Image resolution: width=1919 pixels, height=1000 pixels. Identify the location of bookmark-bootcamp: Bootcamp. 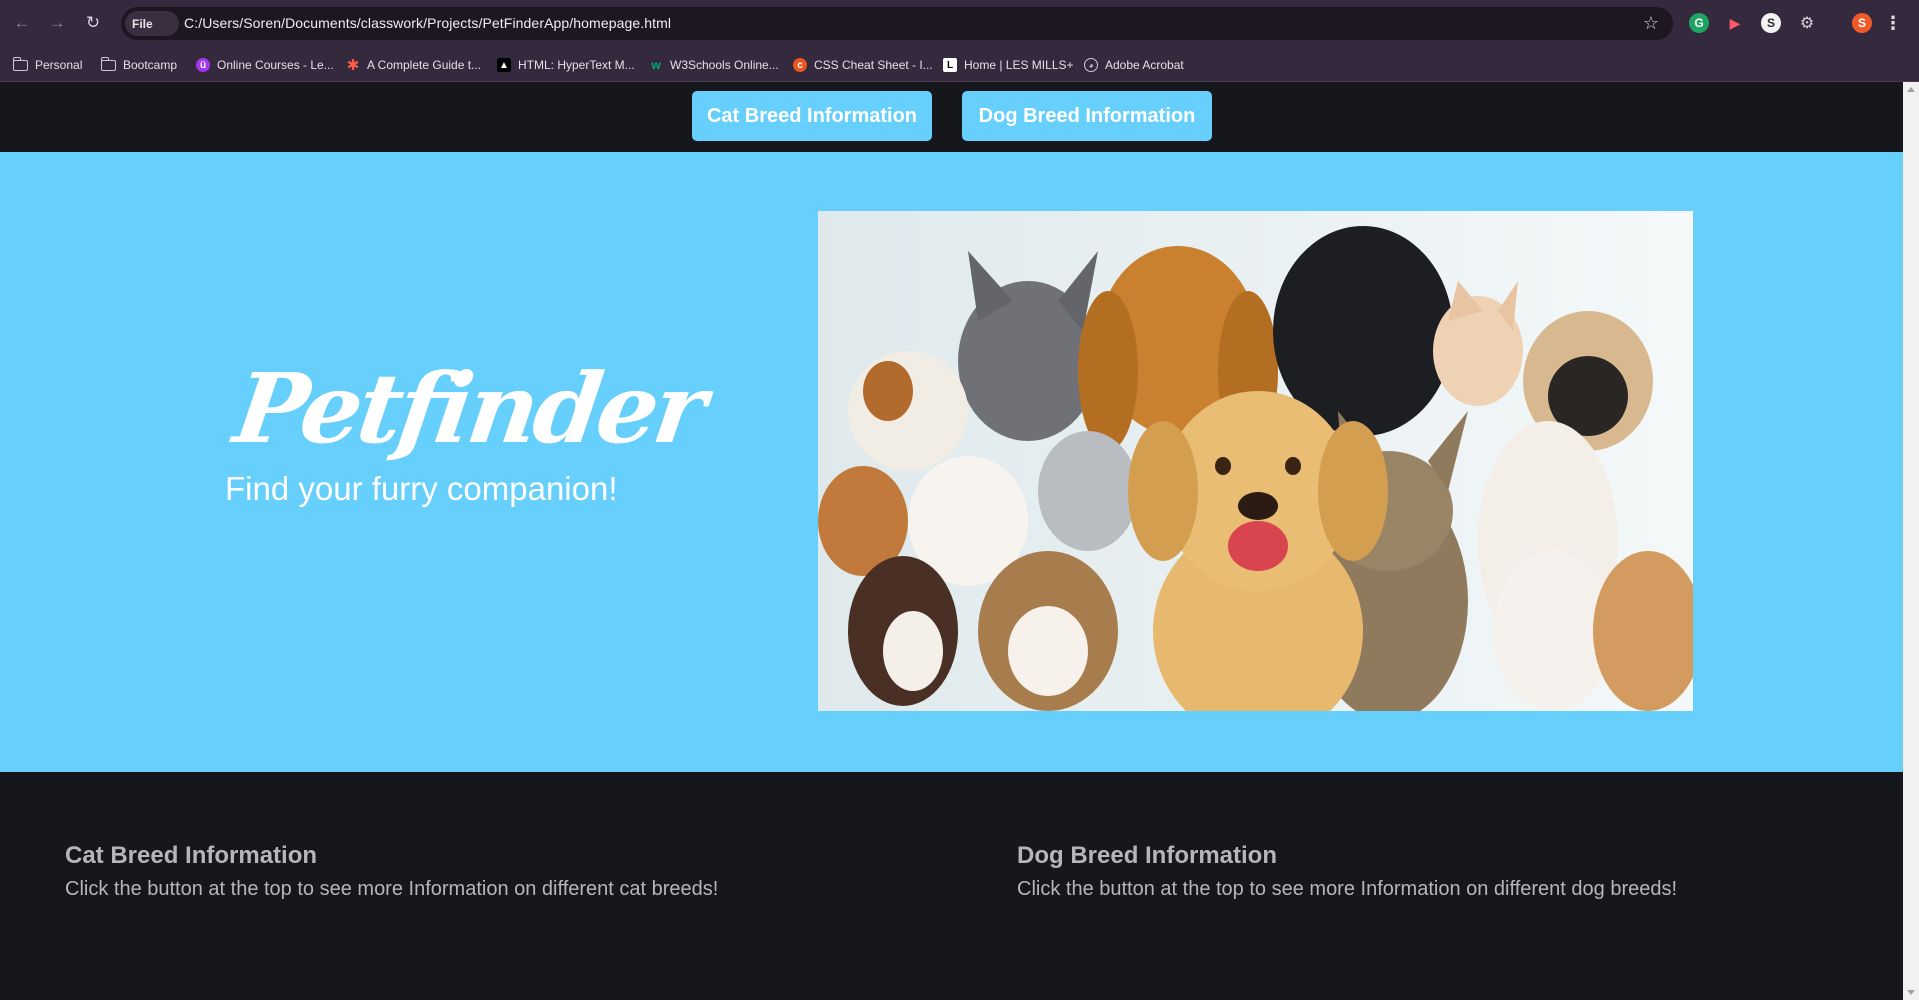
(139, 65).